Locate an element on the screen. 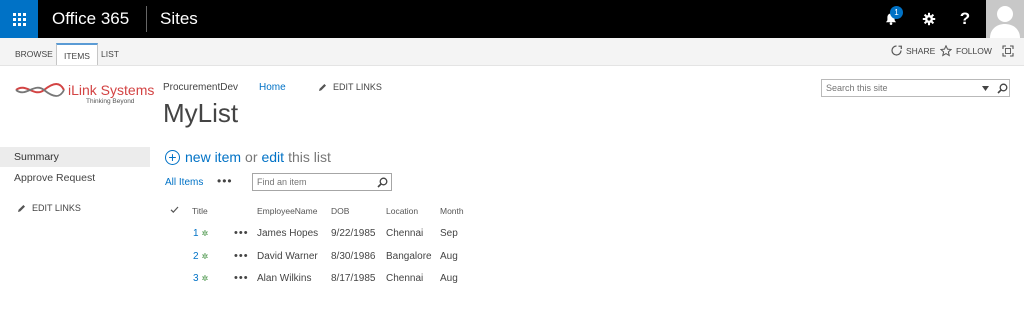 This screenshot has width=1024, height=320. cell-dob: 9/22/1985 is located at coordinates (353, 233).